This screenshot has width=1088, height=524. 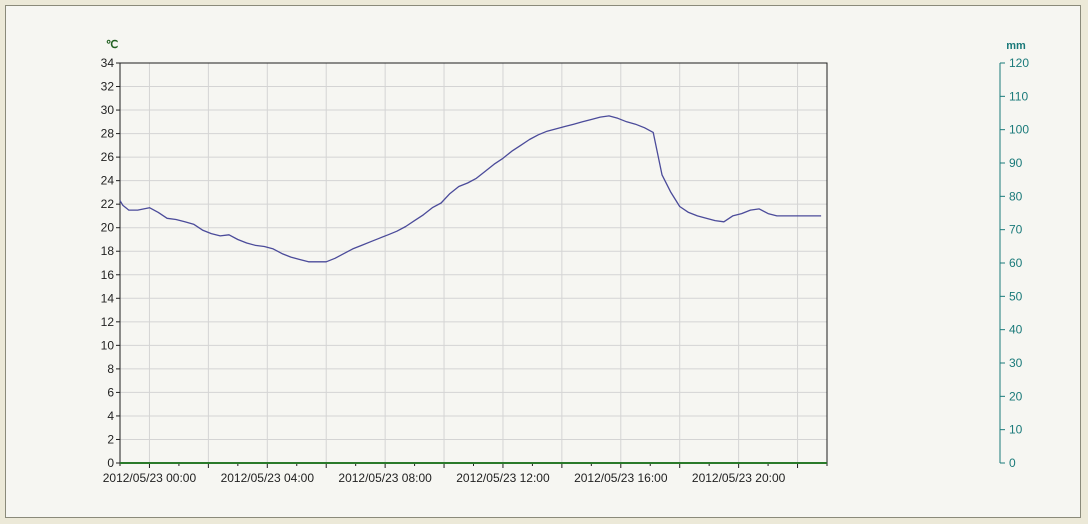 I want to click on left-tick-label: 26, so click(x=108, y=157).